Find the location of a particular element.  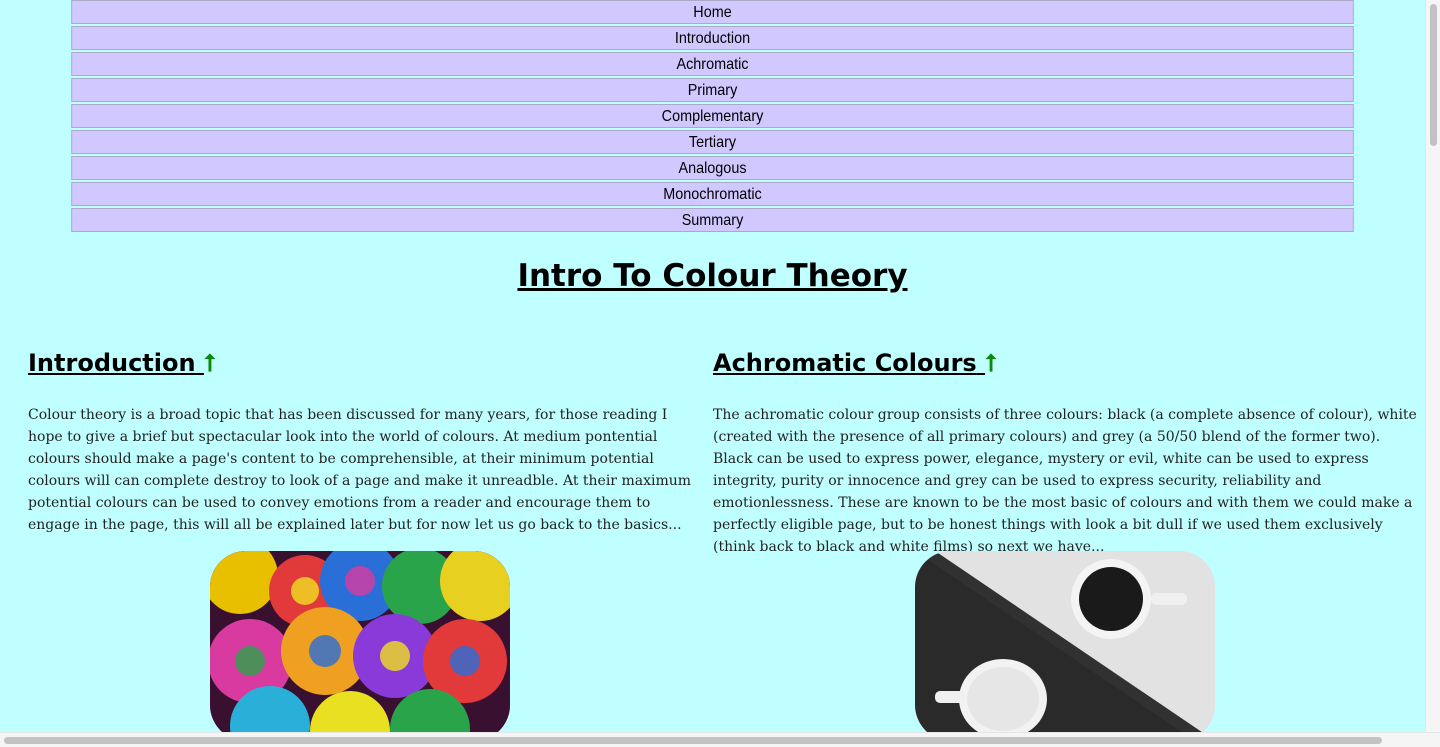

horizontal-scrollbar is located at coordinates (720, 739).